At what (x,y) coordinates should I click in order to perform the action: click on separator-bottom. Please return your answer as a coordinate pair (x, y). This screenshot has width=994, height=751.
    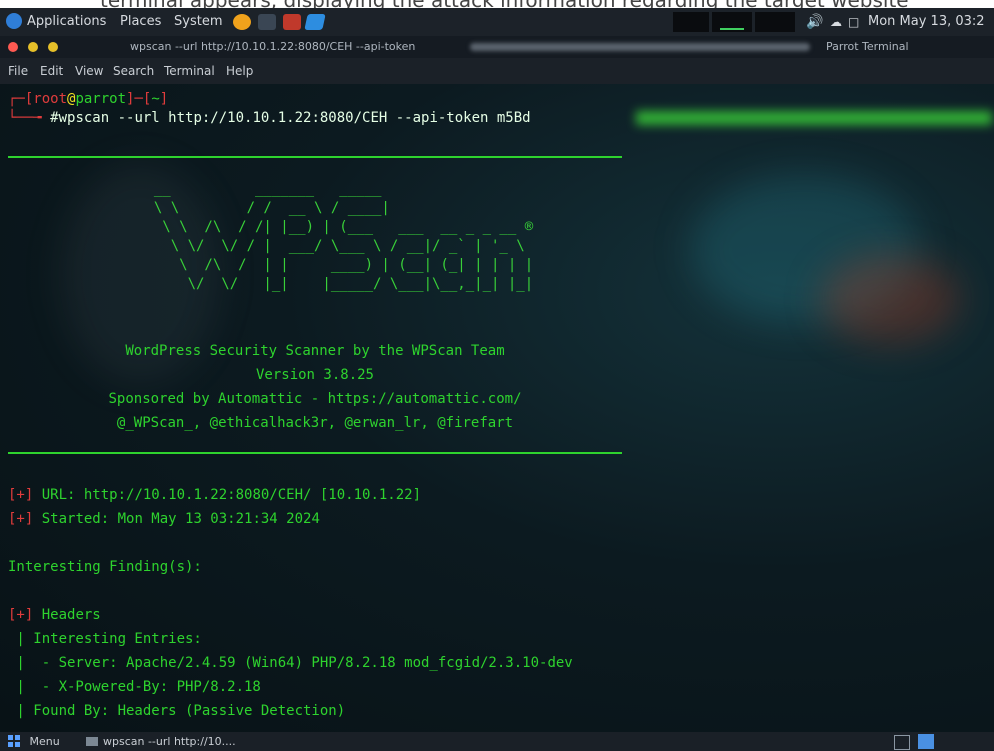
    Looking at the image, I should click on (315, 453).